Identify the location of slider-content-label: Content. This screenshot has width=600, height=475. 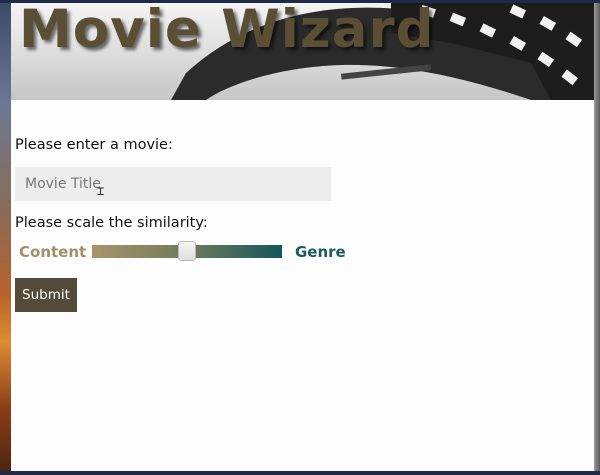
(53, 252).